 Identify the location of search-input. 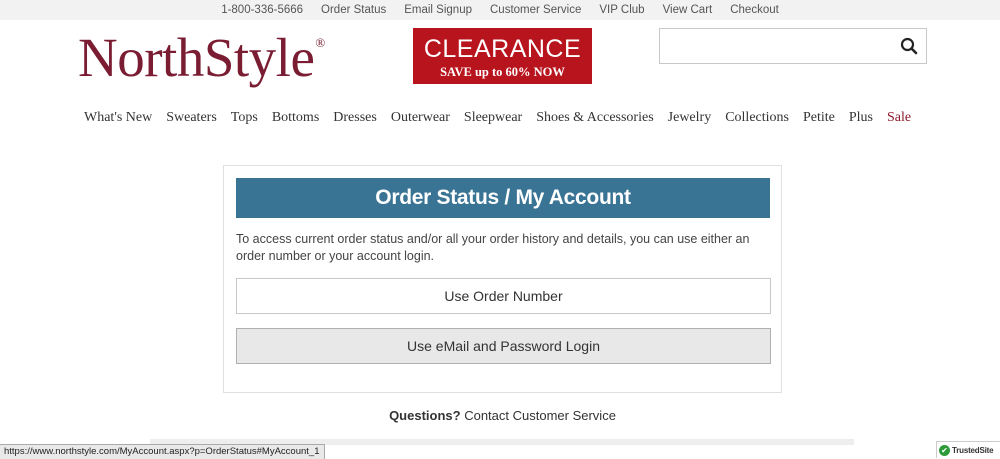
(775, 46).